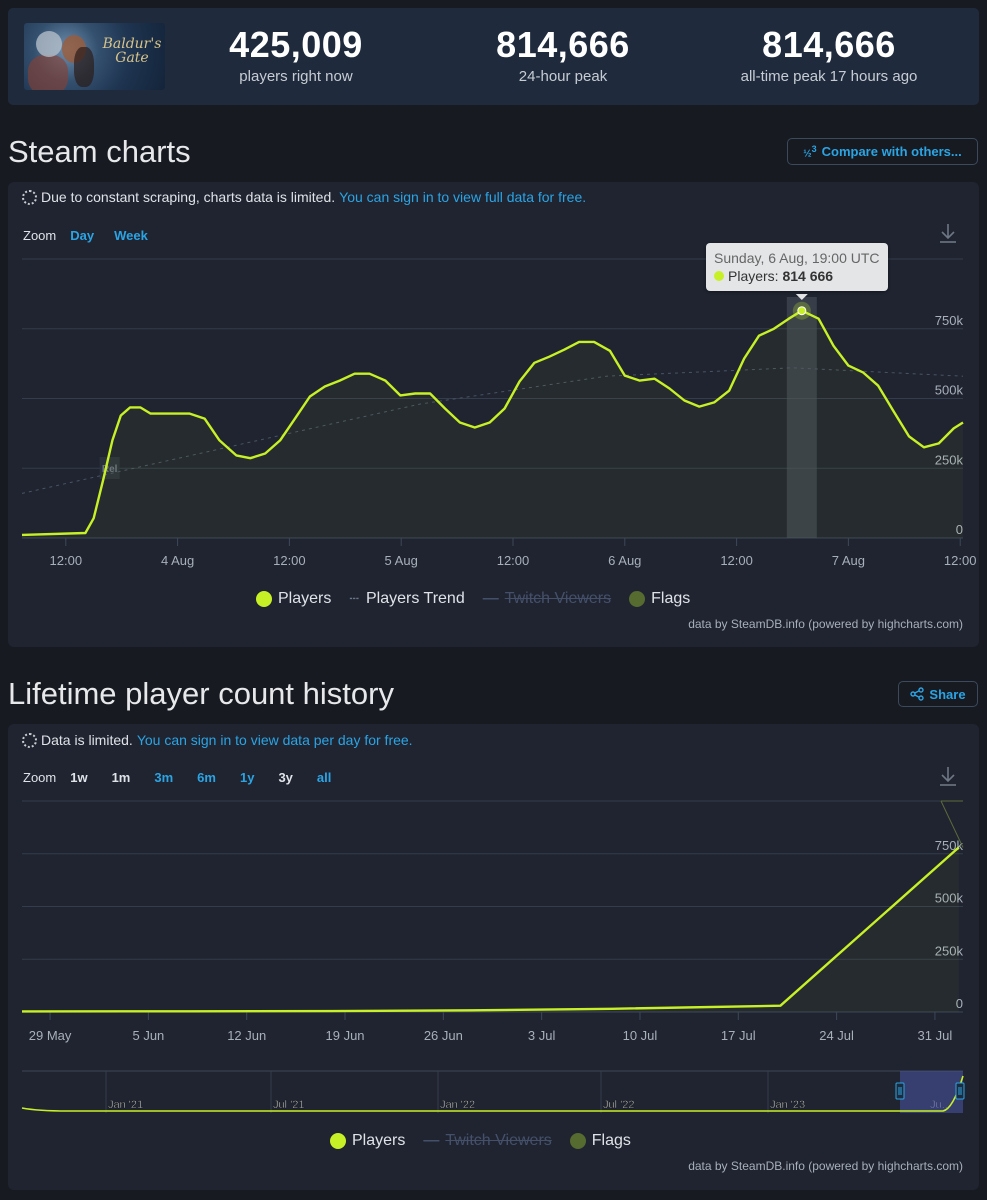 The height and width of the screenshot is (1200, 987). I want to click on x-tick-label: 7 Aug, so click(848, 560).